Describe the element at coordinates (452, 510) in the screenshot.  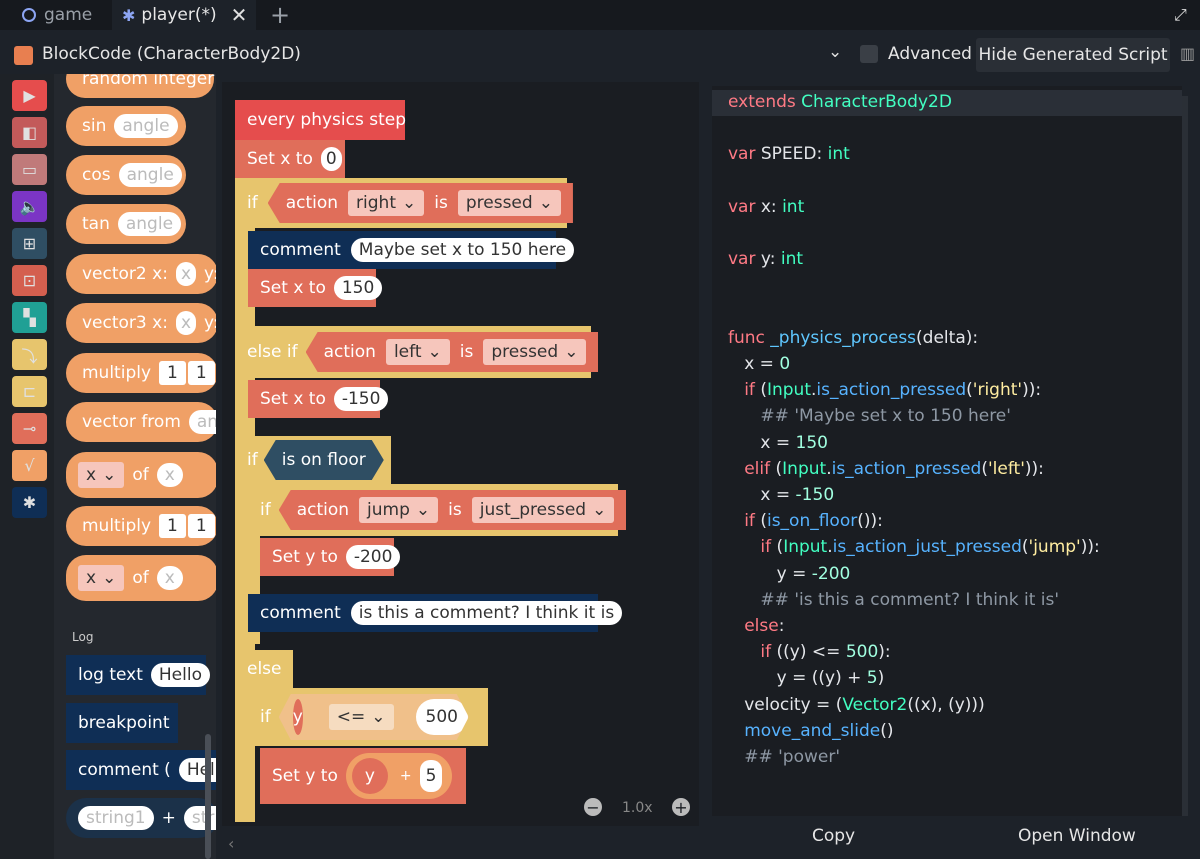
I see `action-pressed-block: action jump ⌄ is just_pressed ⌄` at that location.